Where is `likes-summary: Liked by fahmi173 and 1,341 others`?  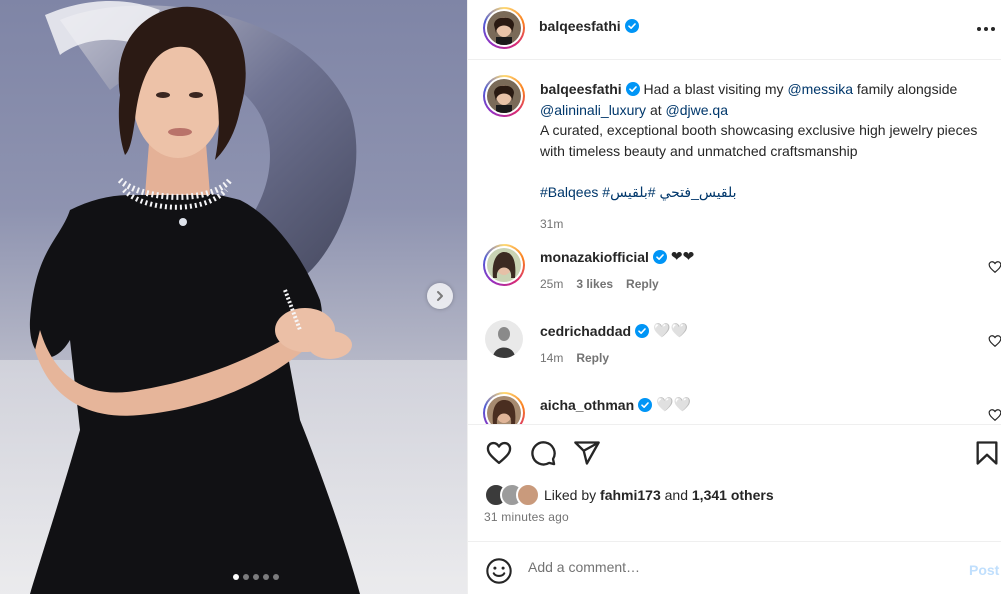
likes-summary: Liked by fahmi173 and 1,341 others is located at coordinates (629, 495).